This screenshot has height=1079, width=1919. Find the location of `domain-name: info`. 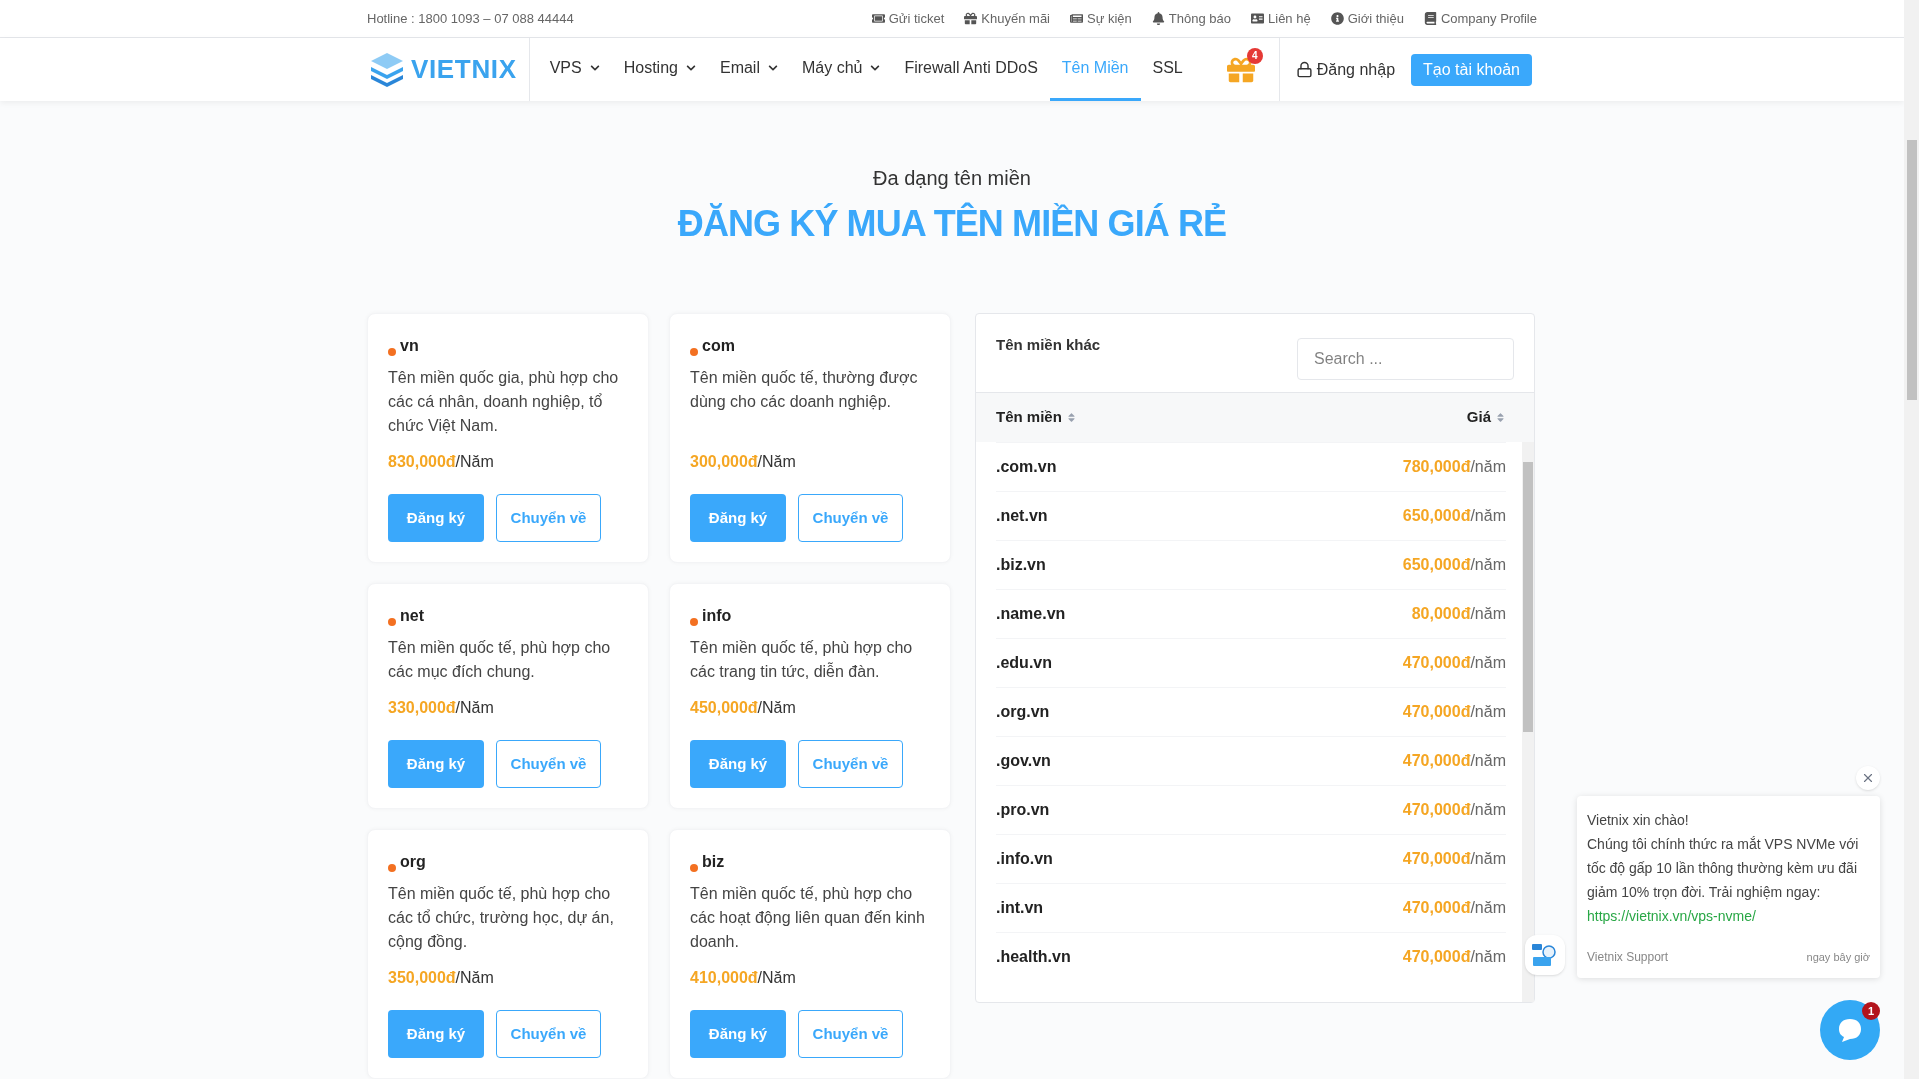

domain-name: info is located at coordinates (717, 616).